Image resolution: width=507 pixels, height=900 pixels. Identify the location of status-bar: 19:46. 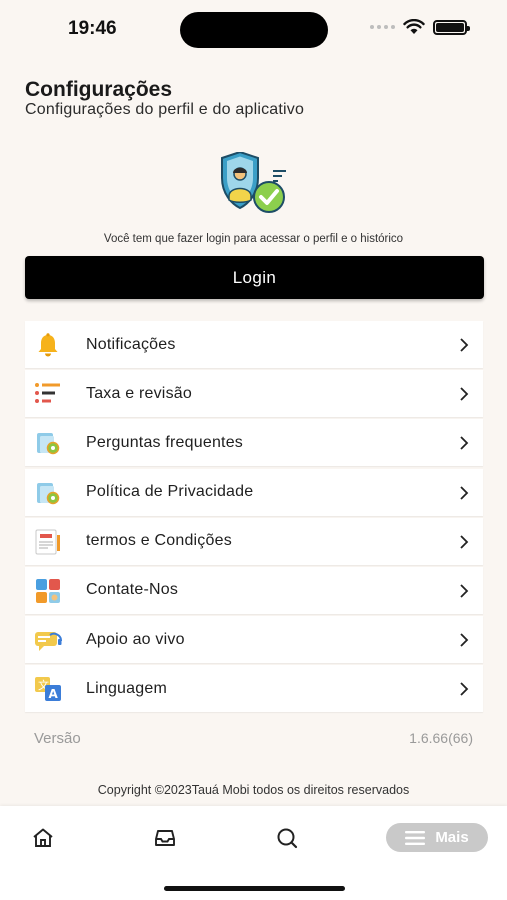
(253, 30).